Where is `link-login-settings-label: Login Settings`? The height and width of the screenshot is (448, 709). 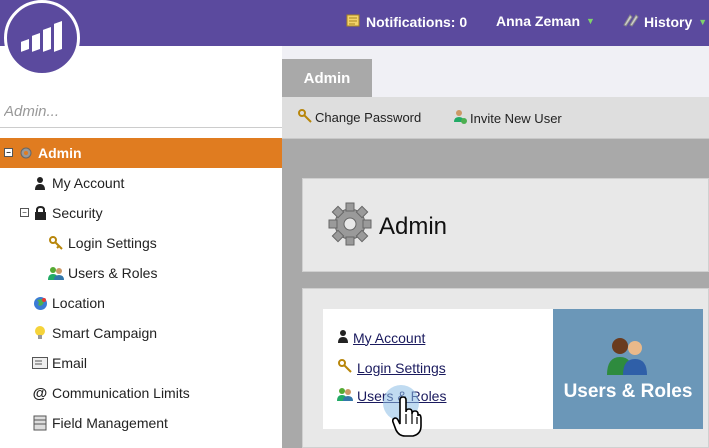
link-login-settings-label: Login Settings is located at coordinates (401, 368).